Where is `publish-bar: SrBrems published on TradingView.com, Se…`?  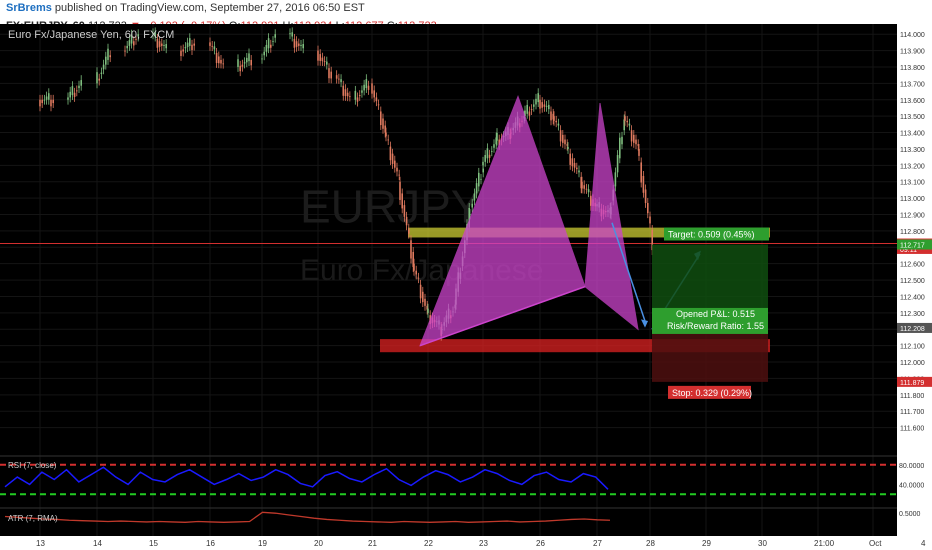 publish-bar: SrBrems published on TradingView.com, Se… is located at coordinates (466, 10).